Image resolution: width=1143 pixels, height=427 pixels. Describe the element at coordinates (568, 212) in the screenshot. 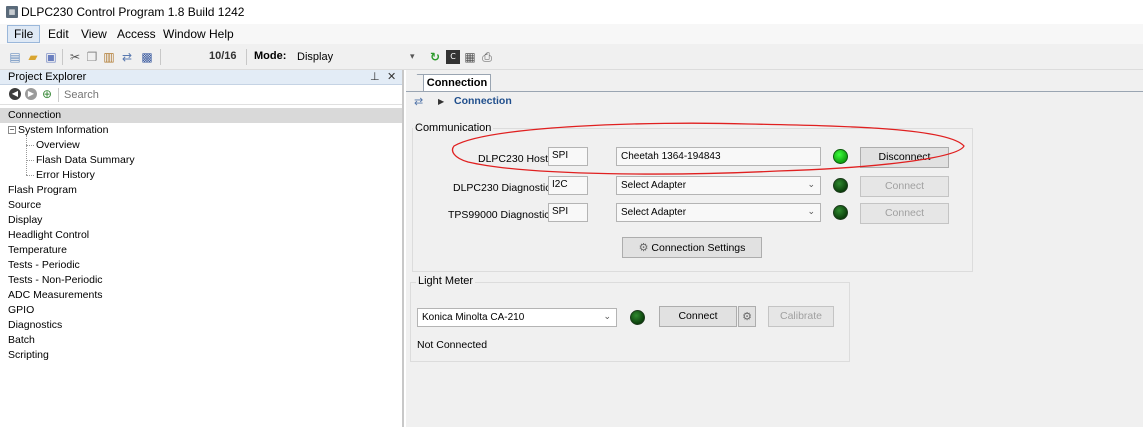

I see `protocol-field: SPI` at that location.